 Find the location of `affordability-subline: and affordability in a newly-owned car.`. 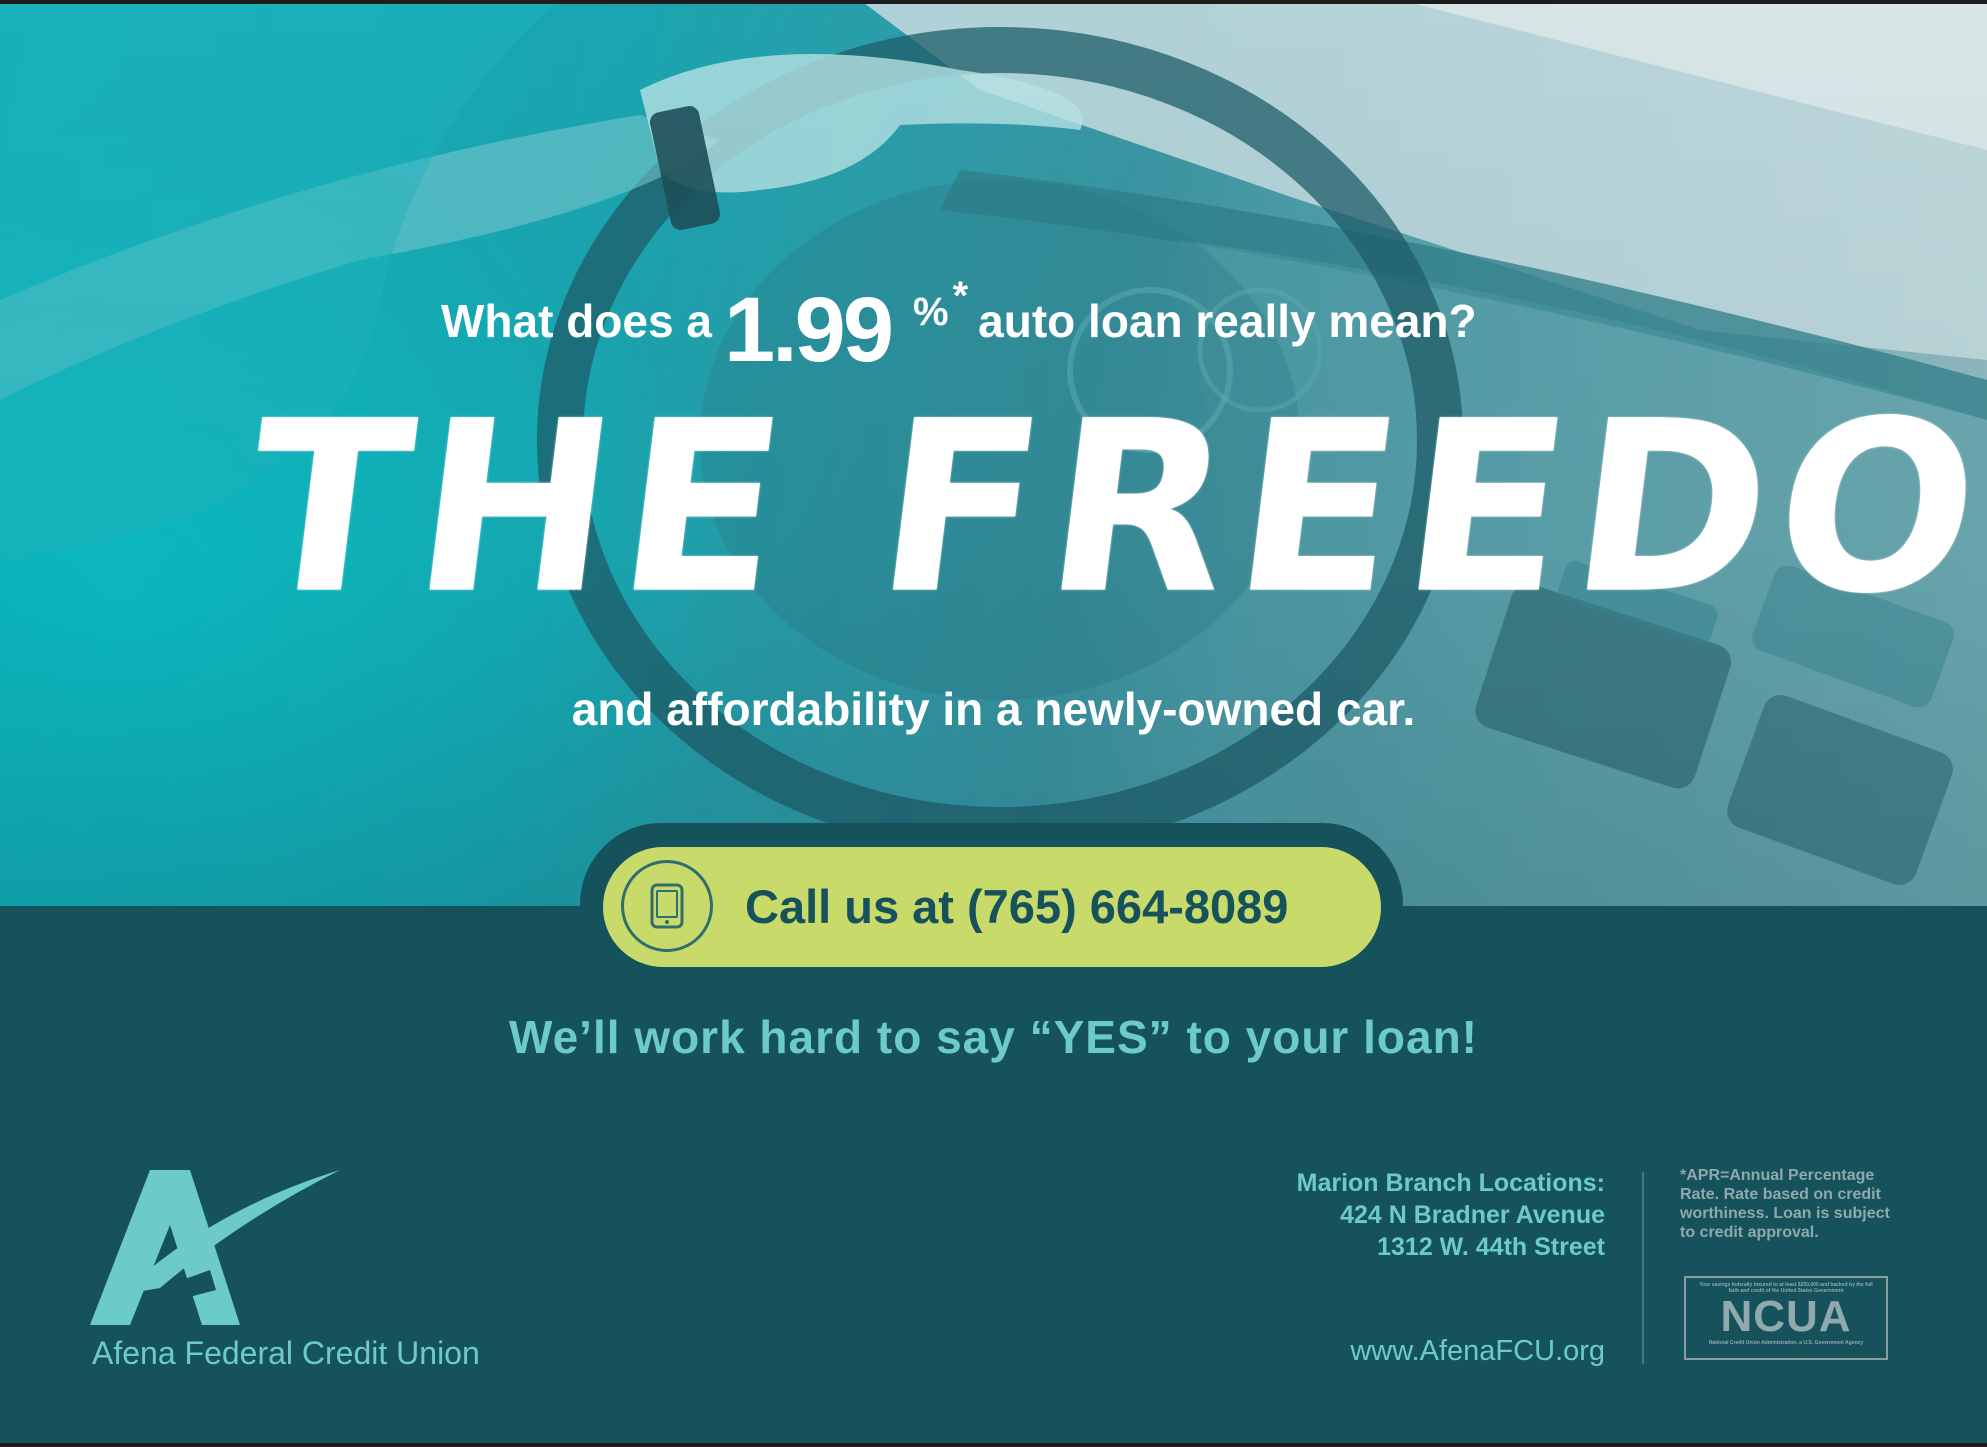

affordability-subline: and affordability in a newly-owned car. is located at coordinates (993, 709).